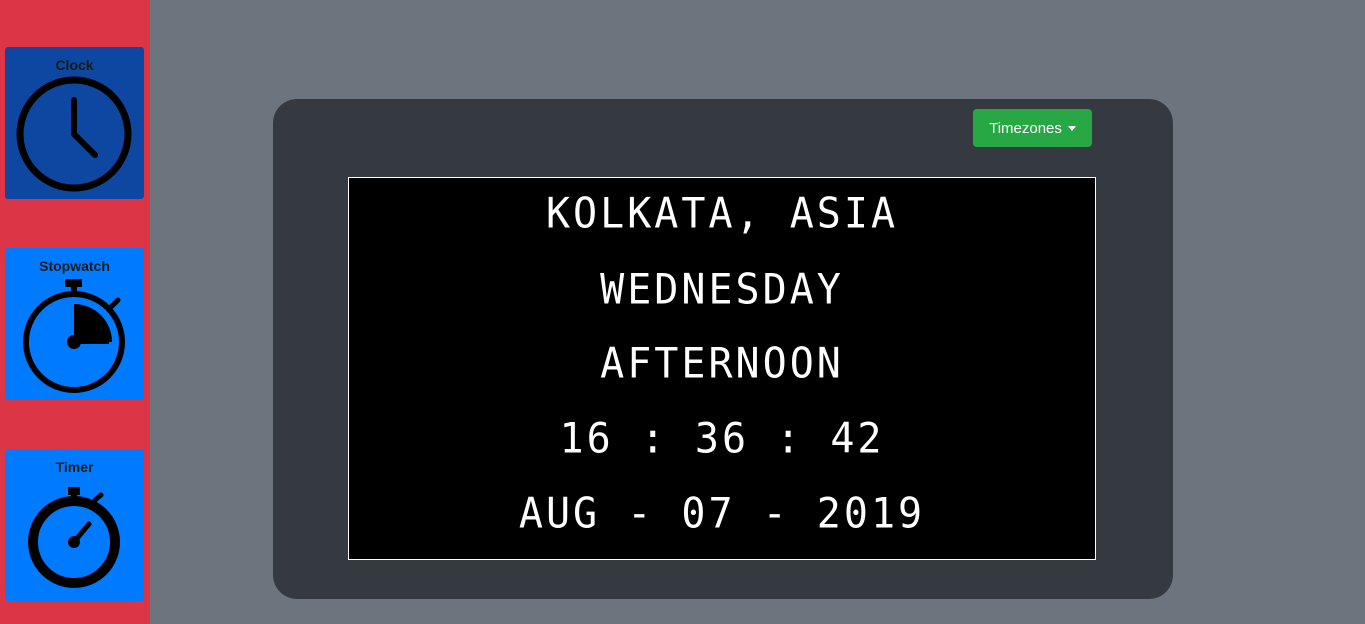 The height and width of the screenshot is (624, 1365). Describe the element at coordinates (722, 514) in the screenshot. I see `date-text: AUG - 07 - 2019` at that location.